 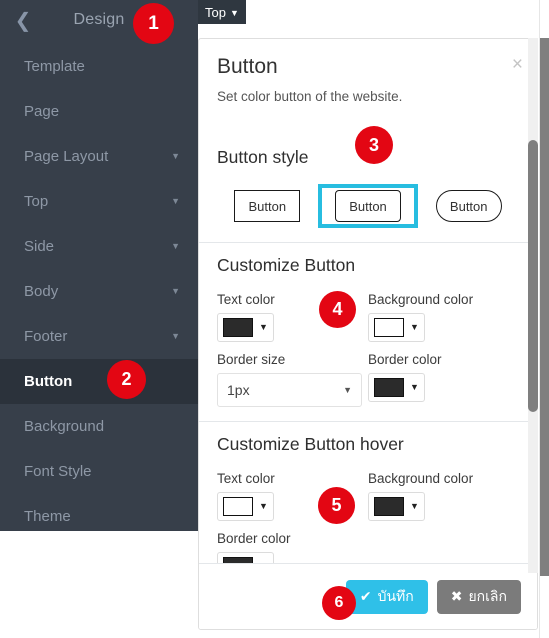 What do you see at coordinates (99, 381) in the screenshot?
I see `sidebar-item-button: Button` at bounding box center [99, 381].